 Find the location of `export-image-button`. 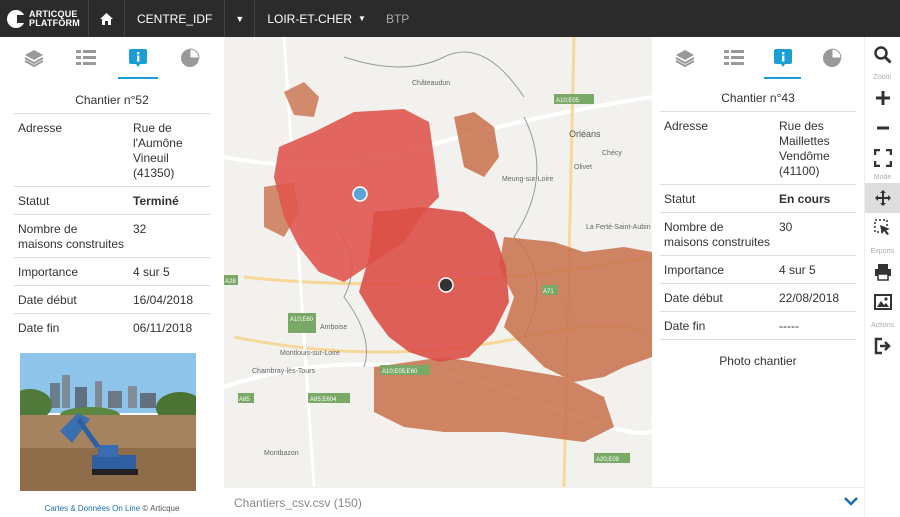

export-image-button is located at coordinates (882, 302).